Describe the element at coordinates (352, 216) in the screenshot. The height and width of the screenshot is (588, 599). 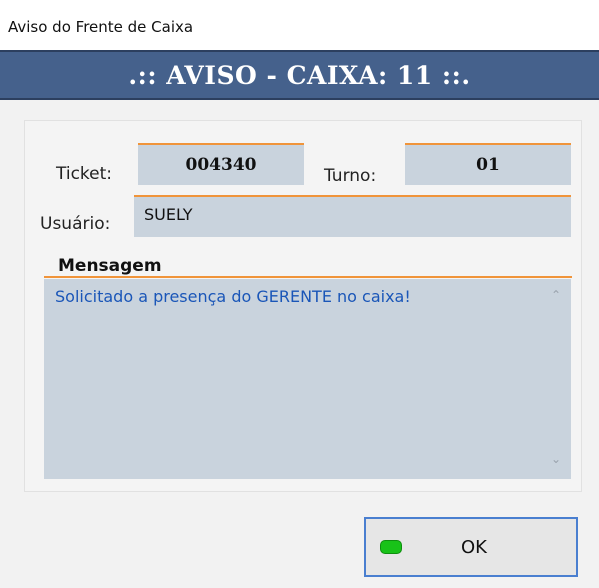
I see `usuario-field: SUELY` at that location.